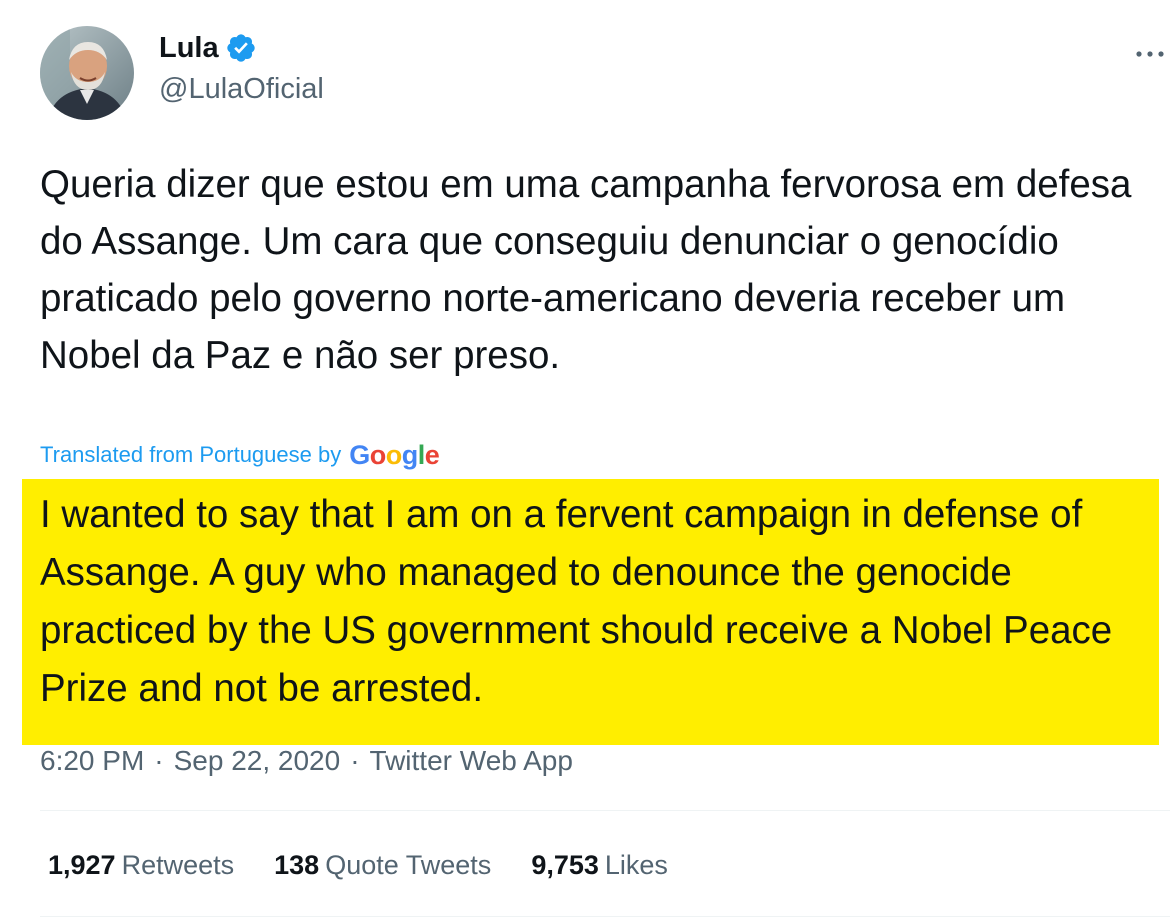 The image size is (1170, 924). I want to click on translation-attribution: Translated from Portuguese by Google, so click(240, 455).